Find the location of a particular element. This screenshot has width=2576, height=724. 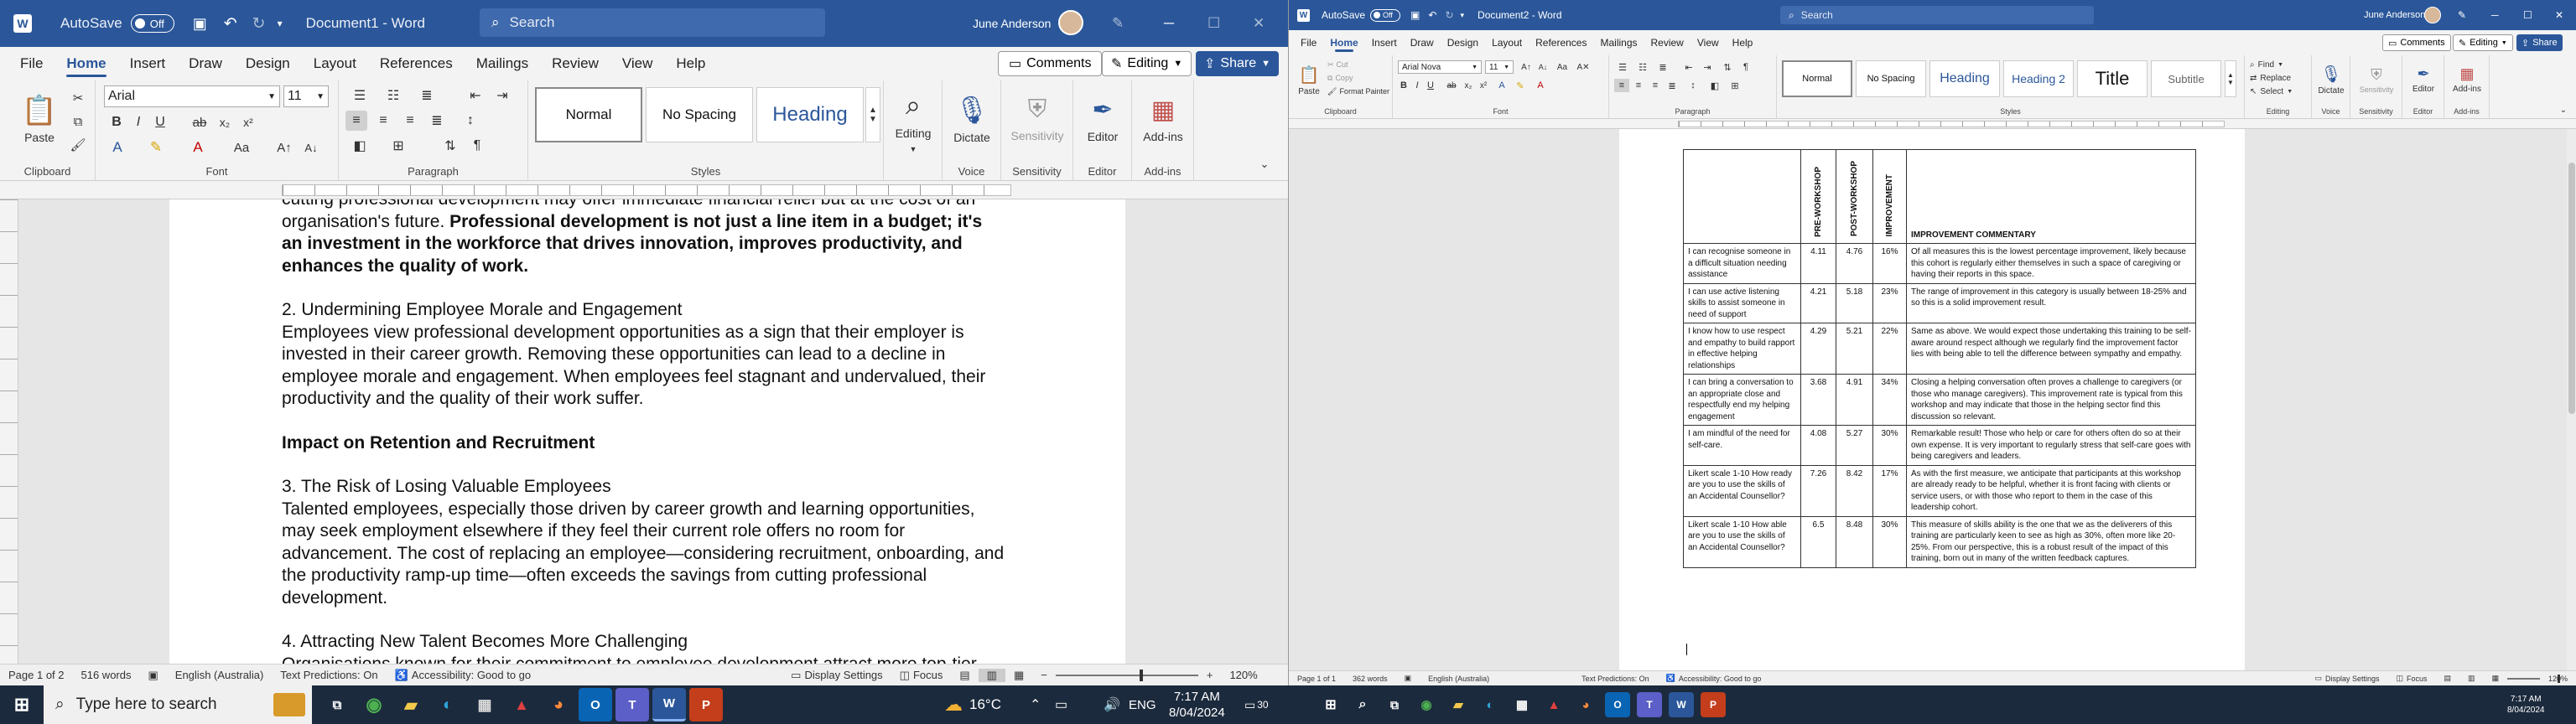

style-no-spacing: No Spacing is located at coordinates (699, 114).